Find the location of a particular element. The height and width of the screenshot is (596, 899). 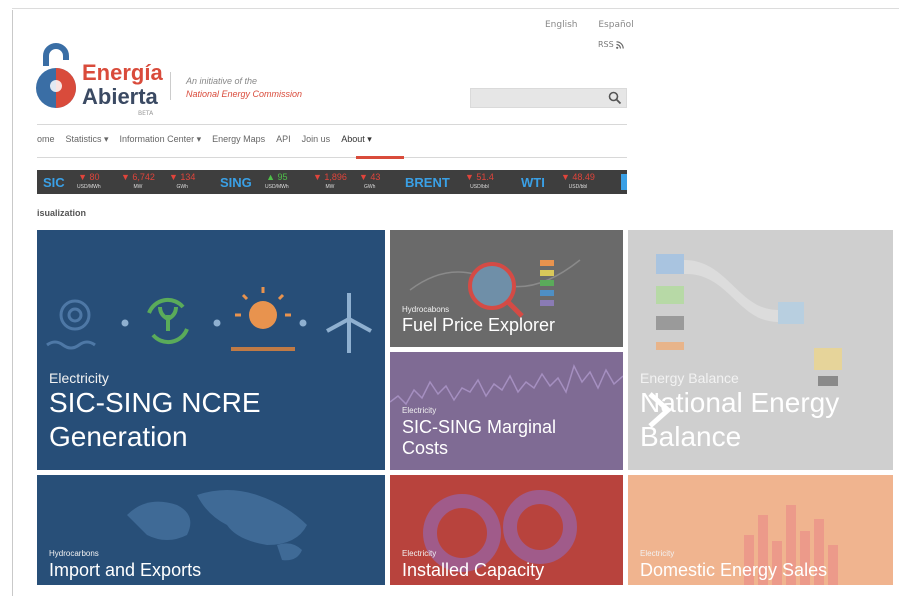

energia-abierta-logo: Energía Abierta BETA is located at coordinates (99, 80).